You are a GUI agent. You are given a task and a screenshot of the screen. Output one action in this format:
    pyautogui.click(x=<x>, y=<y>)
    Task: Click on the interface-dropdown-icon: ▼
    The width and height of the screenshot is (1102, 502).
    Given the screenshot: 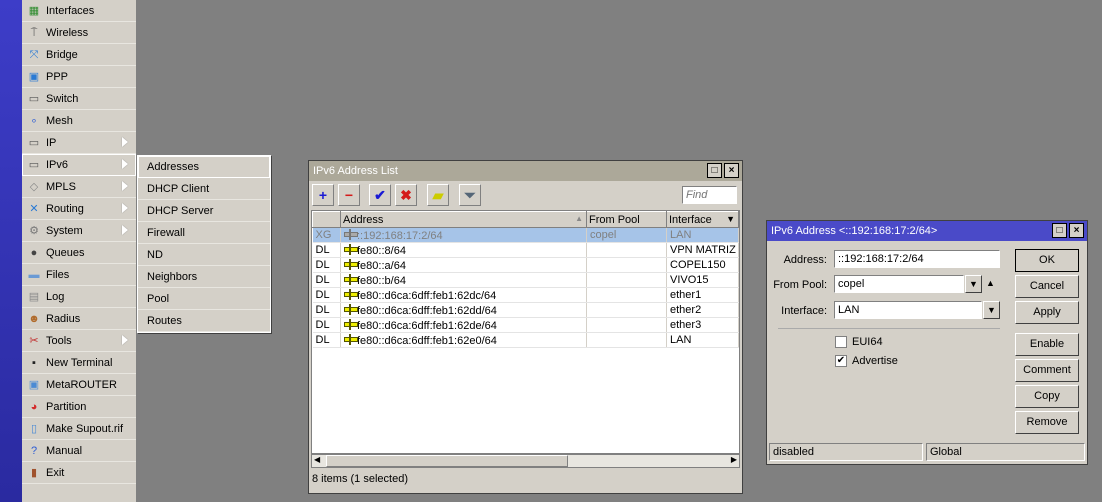 What is the action you would take?
    pyautogui.click(x=991, y=310)
    